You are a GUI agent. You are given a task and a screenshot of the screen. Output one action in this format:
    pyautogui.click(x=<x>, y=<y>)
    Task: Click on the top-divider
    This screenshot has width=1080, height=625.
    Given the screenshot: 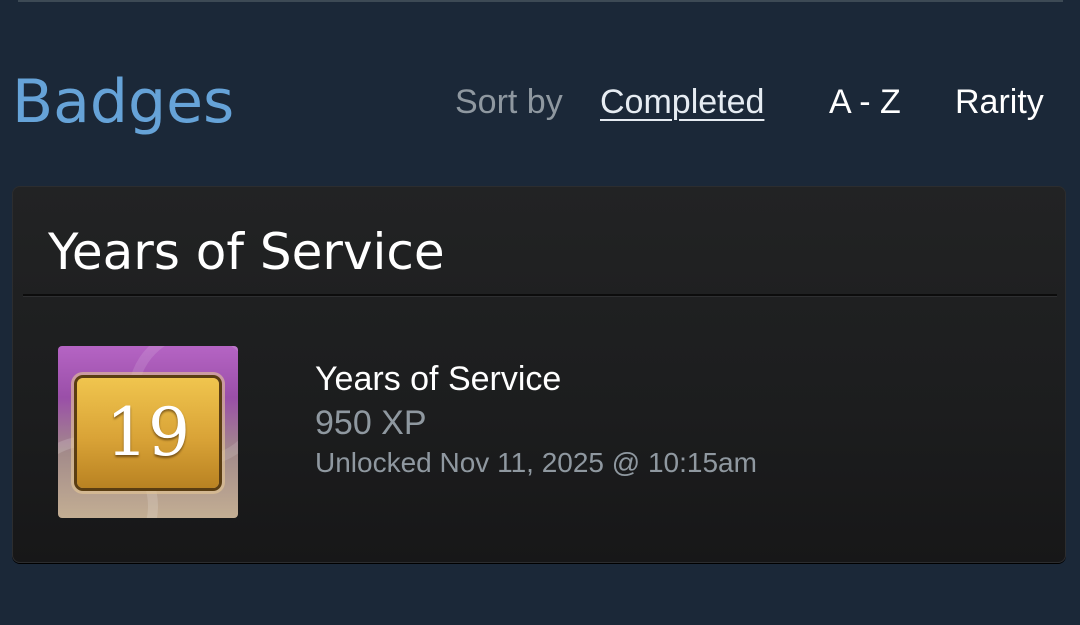 What is the action you would take?
    pyautogui.click(x=540, y=1)
    